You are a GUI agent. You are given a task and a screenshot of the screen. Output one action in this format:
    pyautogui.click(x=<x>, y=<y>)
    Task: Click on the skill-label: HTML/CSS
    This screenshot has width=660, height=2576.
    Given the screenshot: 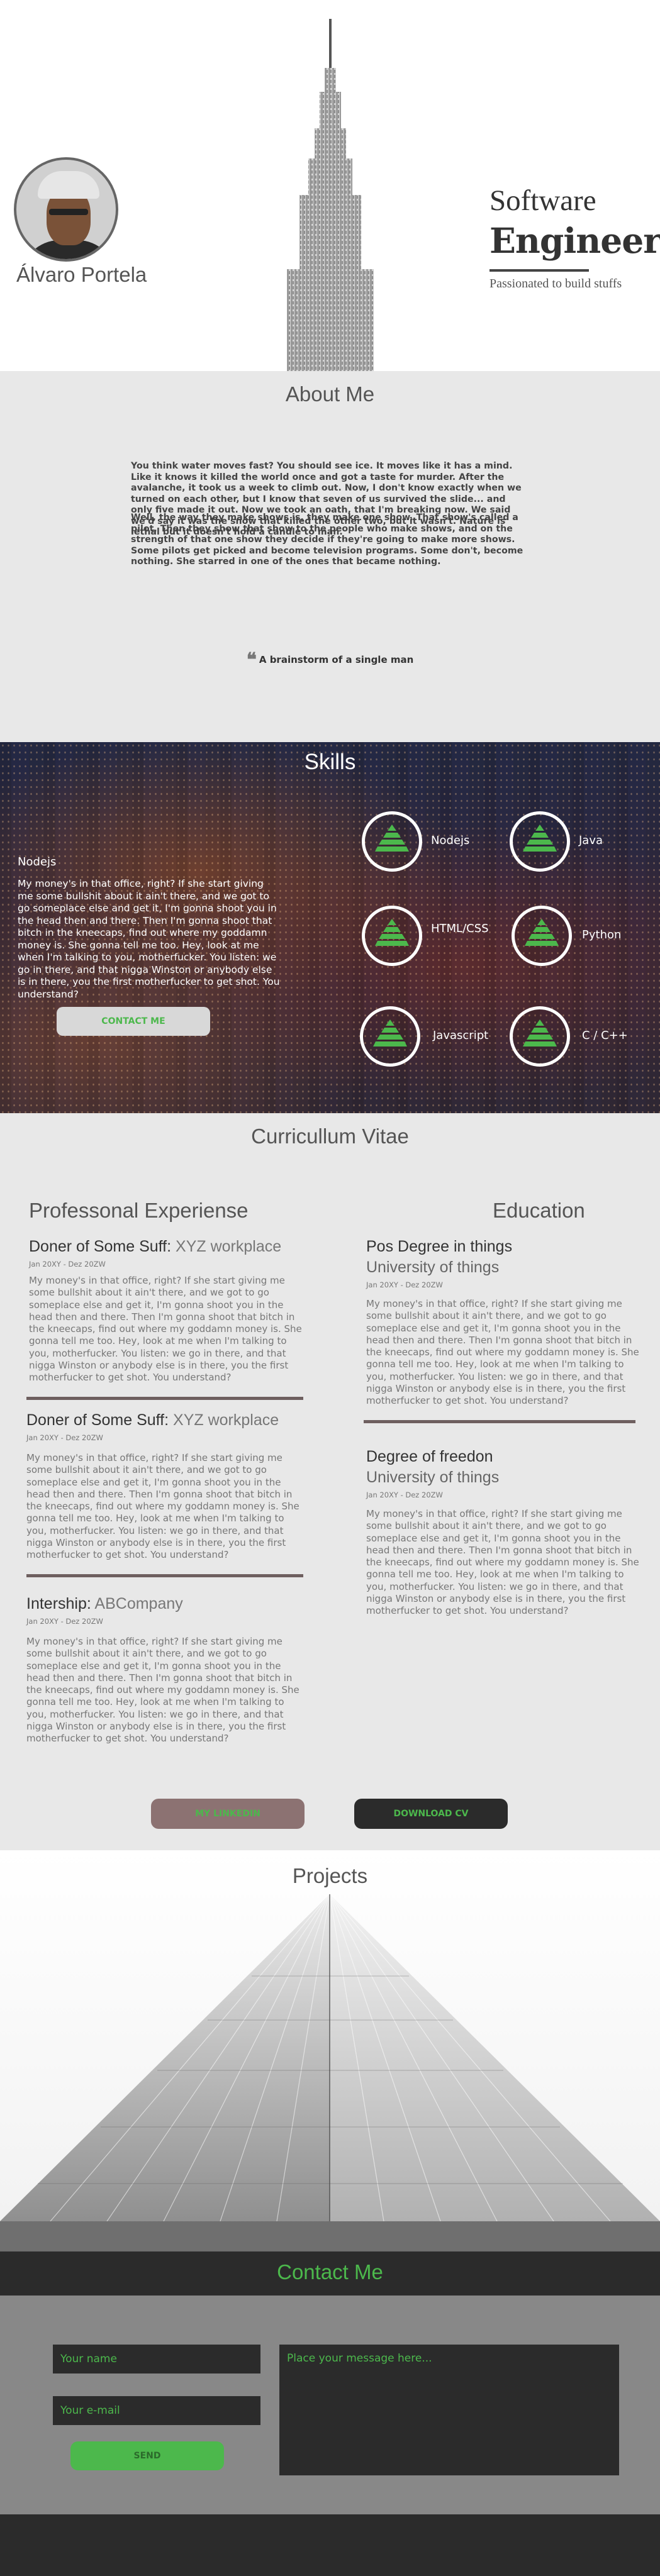 What is the action you would take?
    pyautogui.click(x=460, y=928)
    